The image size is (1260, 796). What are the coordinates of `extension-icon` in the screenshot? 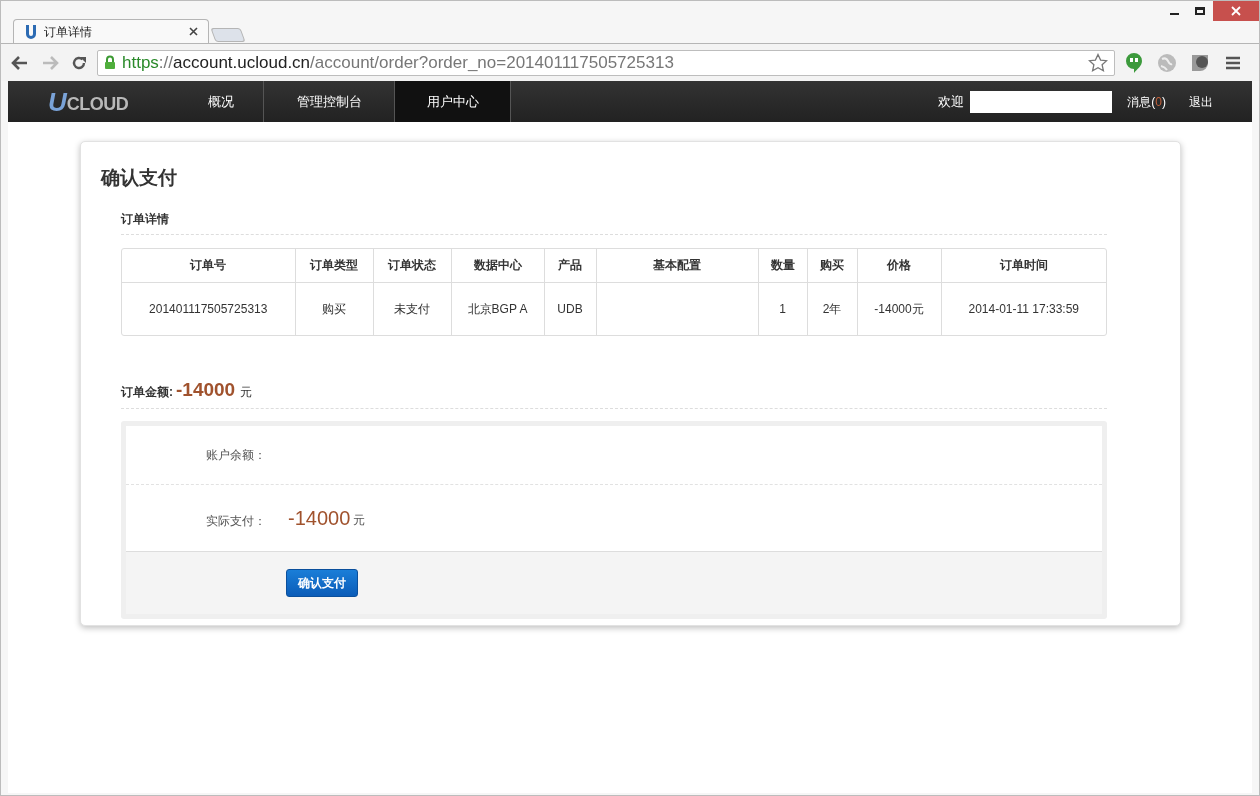 It's located at (1200, 62).